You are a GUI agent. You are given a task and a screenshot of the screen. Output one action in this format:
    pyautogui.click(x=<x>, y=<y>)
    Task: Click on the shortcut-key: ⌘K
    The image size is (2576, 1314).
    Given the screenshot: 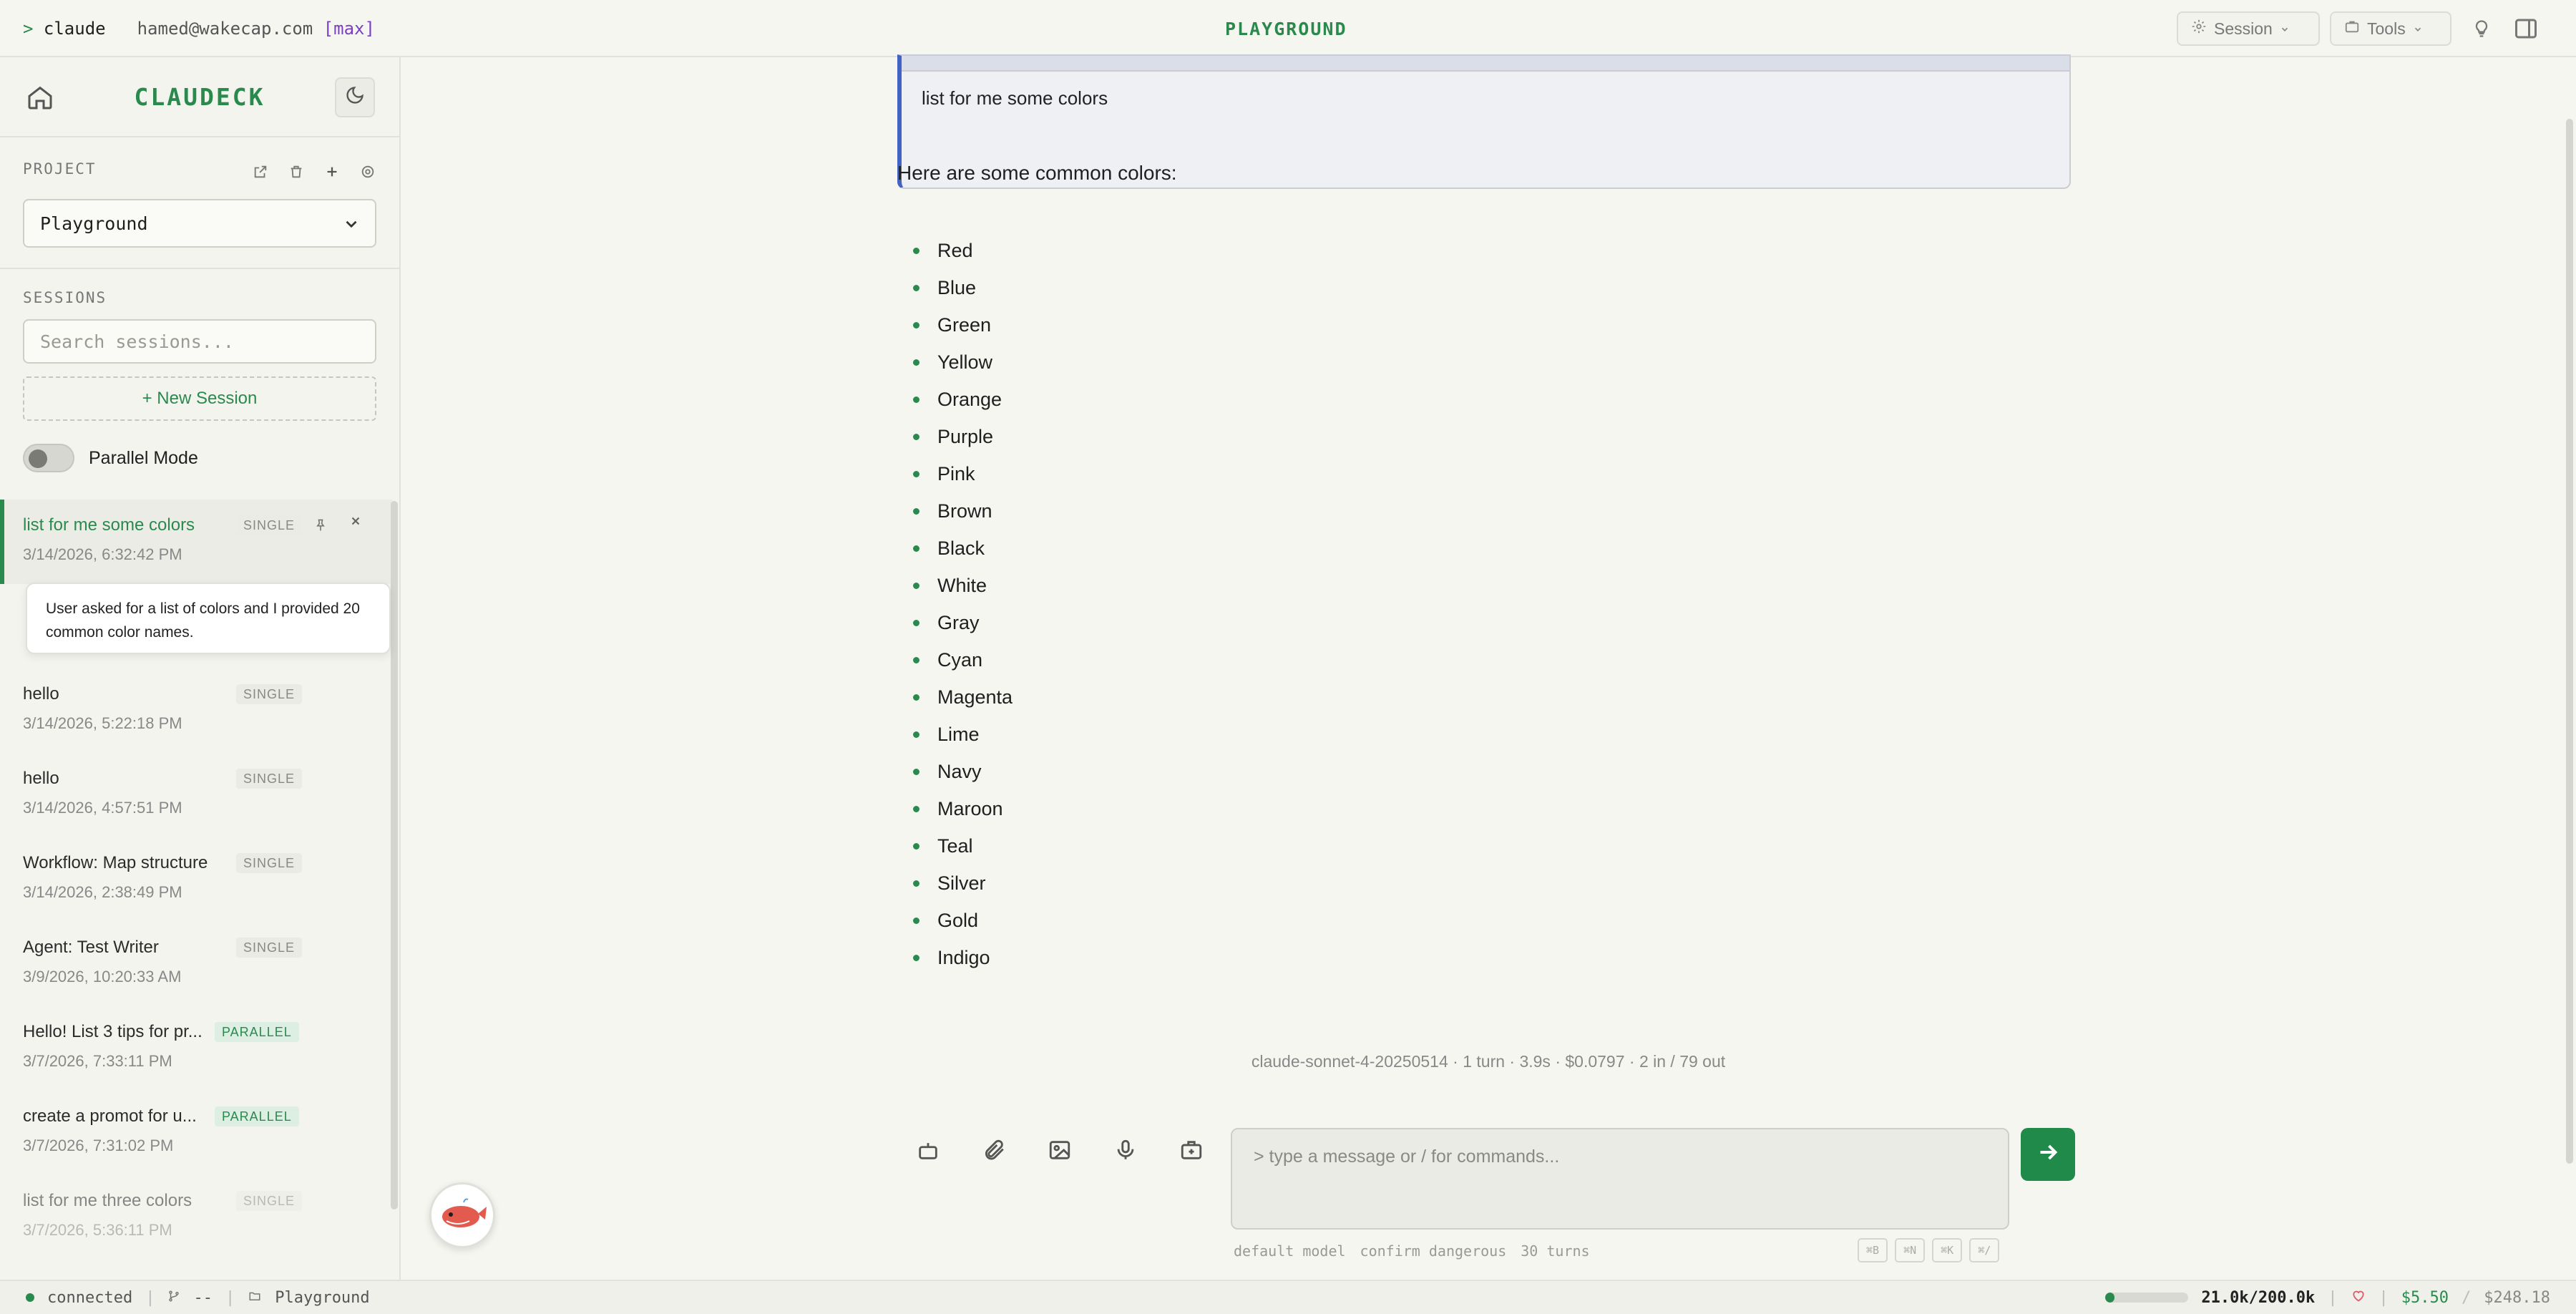 What is the action you would take?
    pyautogui.click(x=1947, y=1250)
    